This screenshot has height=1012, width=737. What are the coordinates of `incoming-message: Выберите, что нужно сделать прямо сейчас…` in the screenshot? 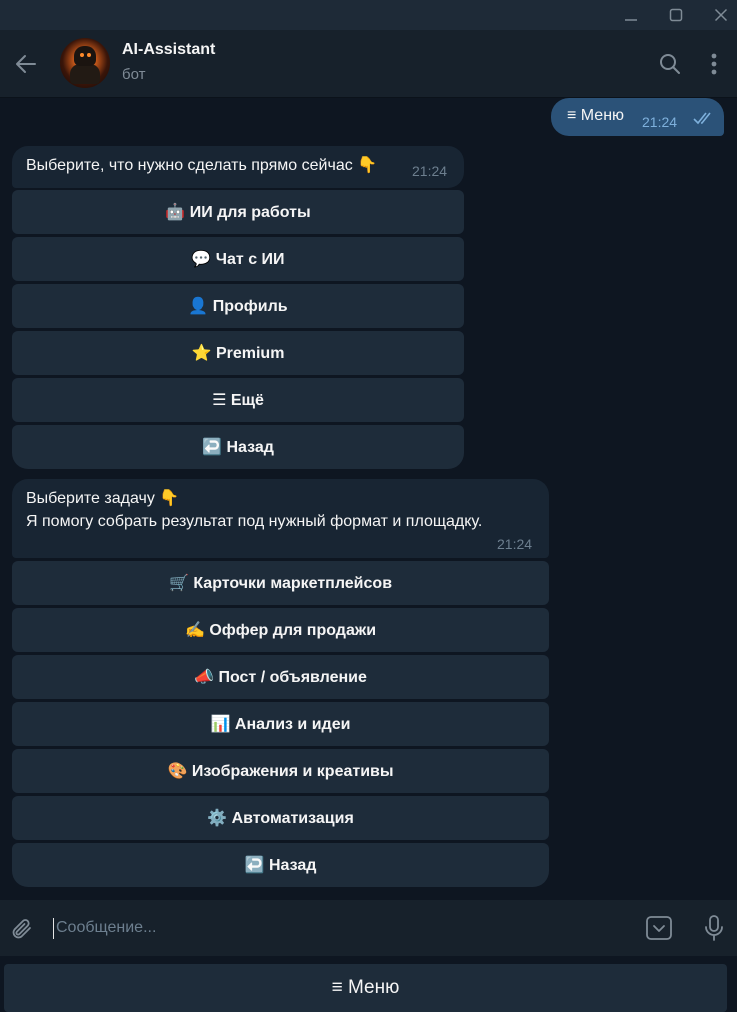 It's located at (238, 167).